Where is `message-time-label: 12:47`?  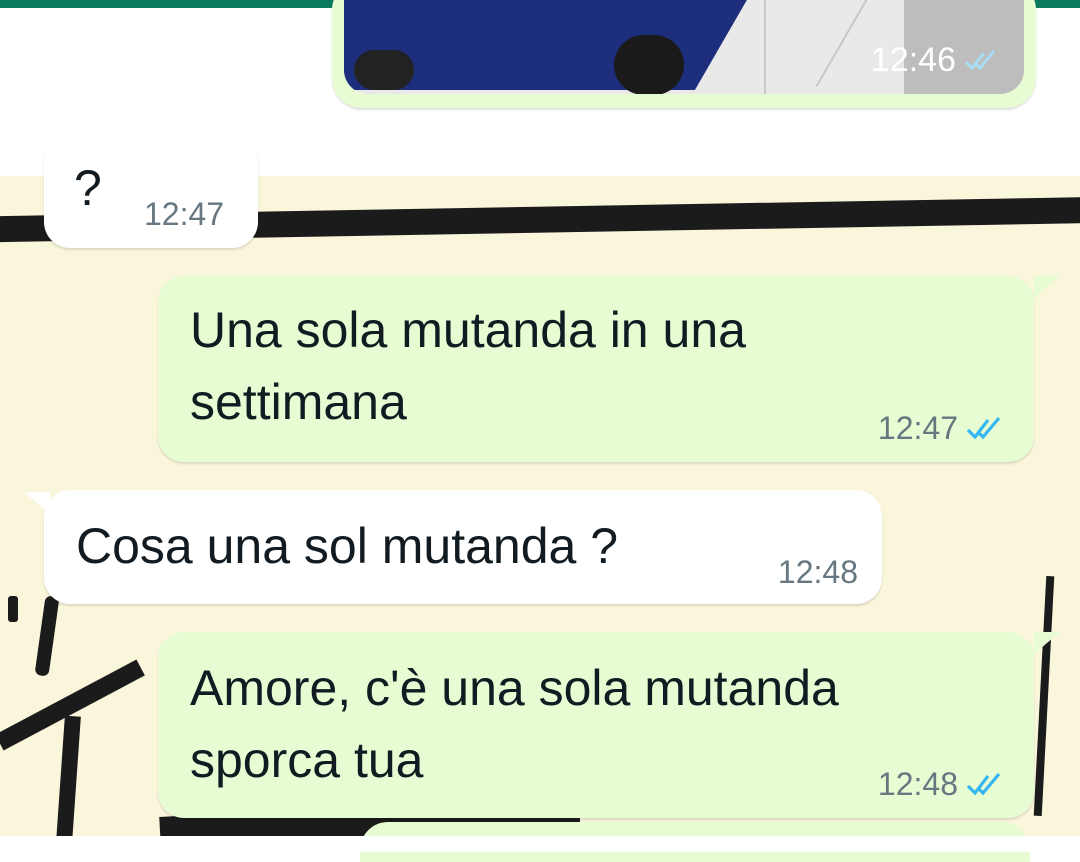
message-time-label: 12:47 is located at coordinates (184, 214).